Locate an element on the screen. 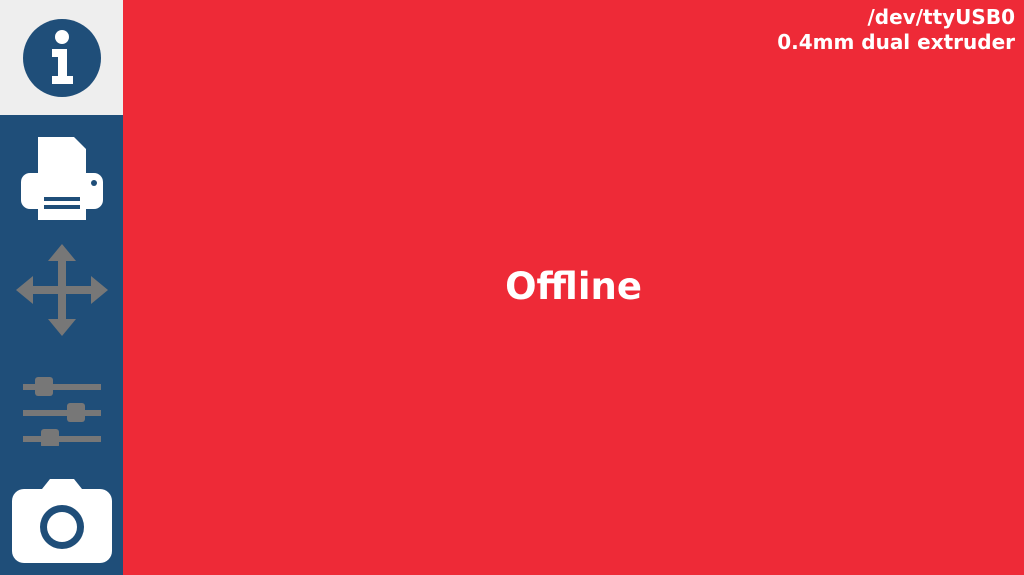 The height and width of the screenshot is (575, 1024). sidebar-item-tune is located at coordinates (61, 407).